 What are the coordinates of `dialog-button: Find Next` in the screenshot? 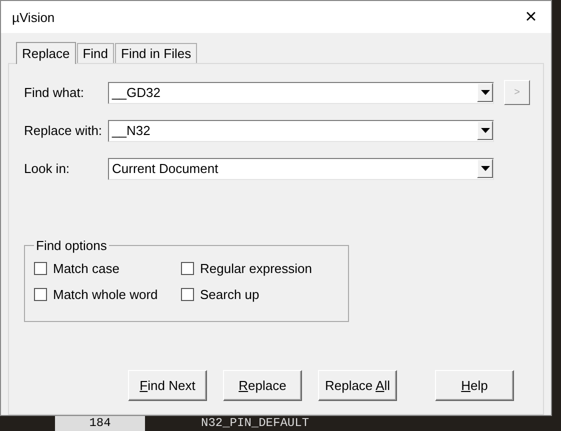 It's located at (167, 385).